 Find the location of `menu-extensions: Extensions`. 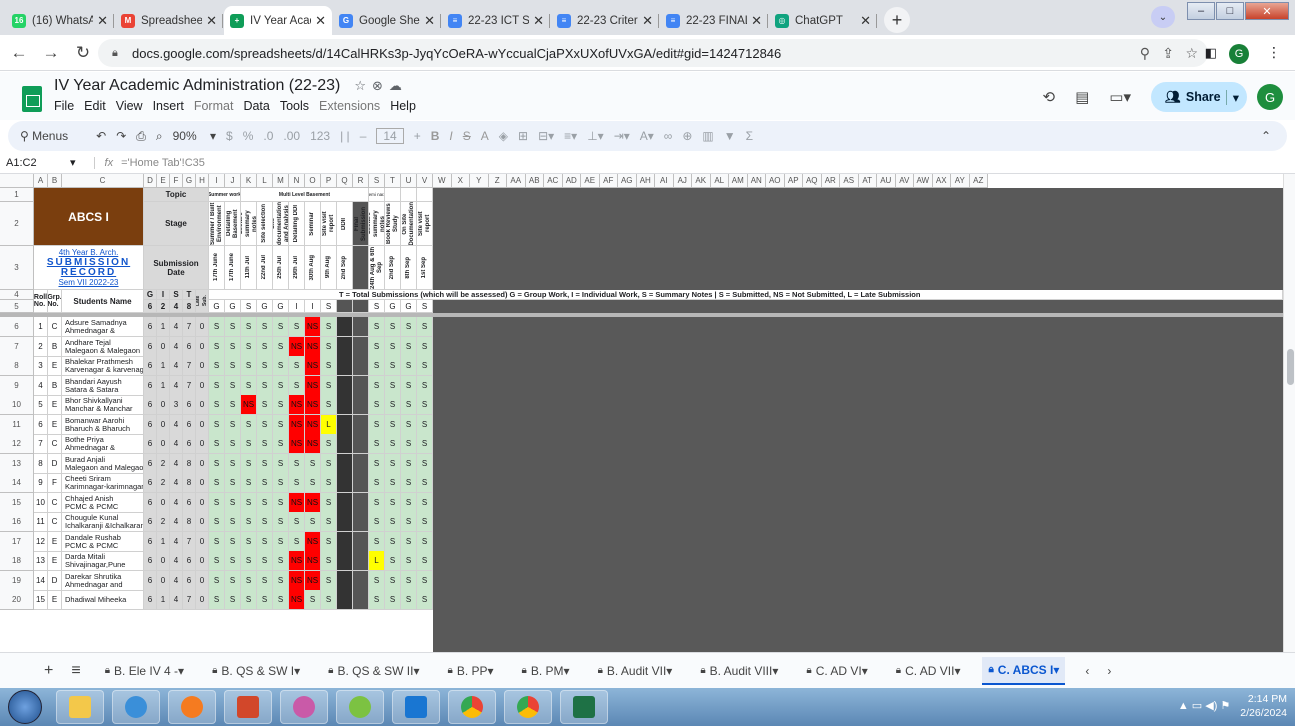

menu-extensions: Extensions is located at coordinates (349, 106).